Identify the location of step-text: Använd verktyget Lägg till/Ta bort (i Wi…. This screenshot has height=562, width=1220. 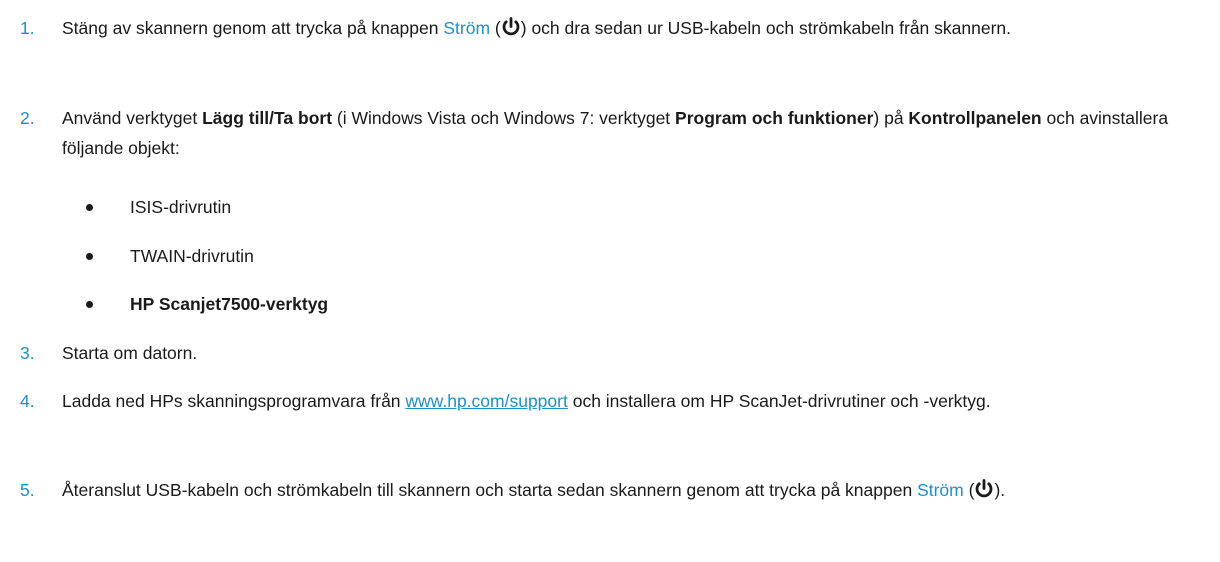
(615, 133).